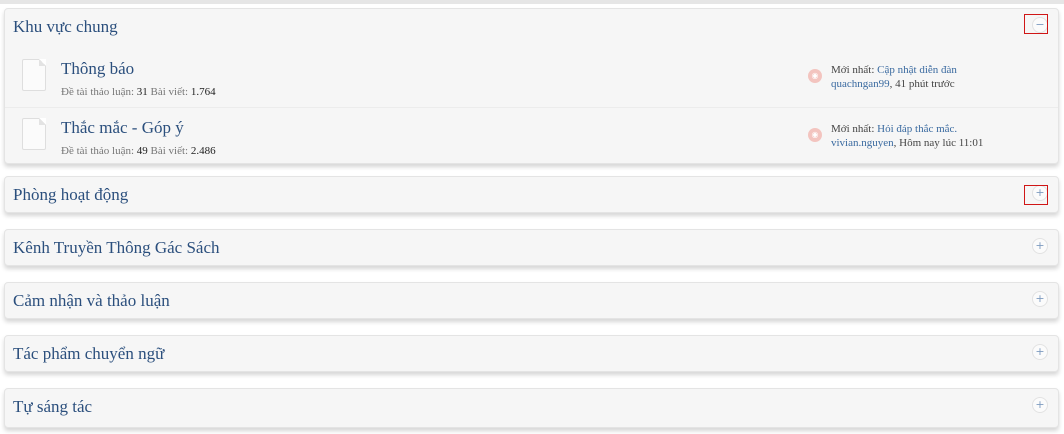 This screenshot has height=434, width=1064. What do you see at coordinates (917, 129) in the screenshot?
I see `latest-thread-link: Hỏi đáp thắc mắc.` at bounding box center [917, 129].